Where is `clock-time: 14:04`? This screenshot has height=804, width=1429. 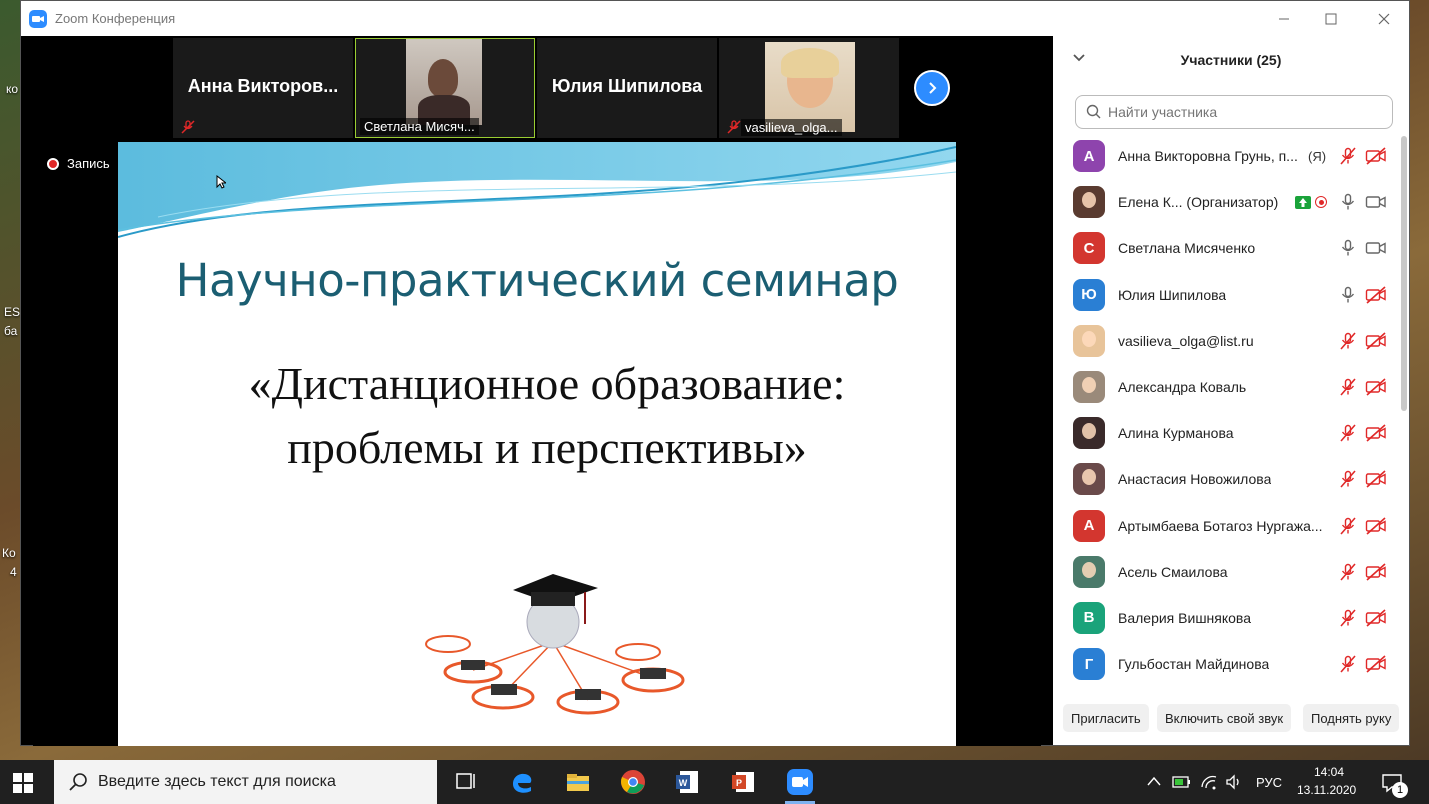
clock-time: 14:04 is located at coordinates (1329, 772).